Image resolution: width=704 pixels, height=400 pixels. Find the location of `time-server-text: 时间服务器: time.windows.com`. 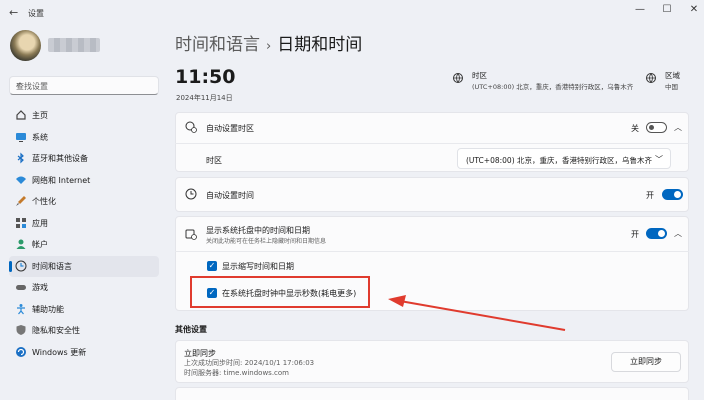

time-server-text: 时间服务器: time.windows.com is located at coordinates (237, 373).